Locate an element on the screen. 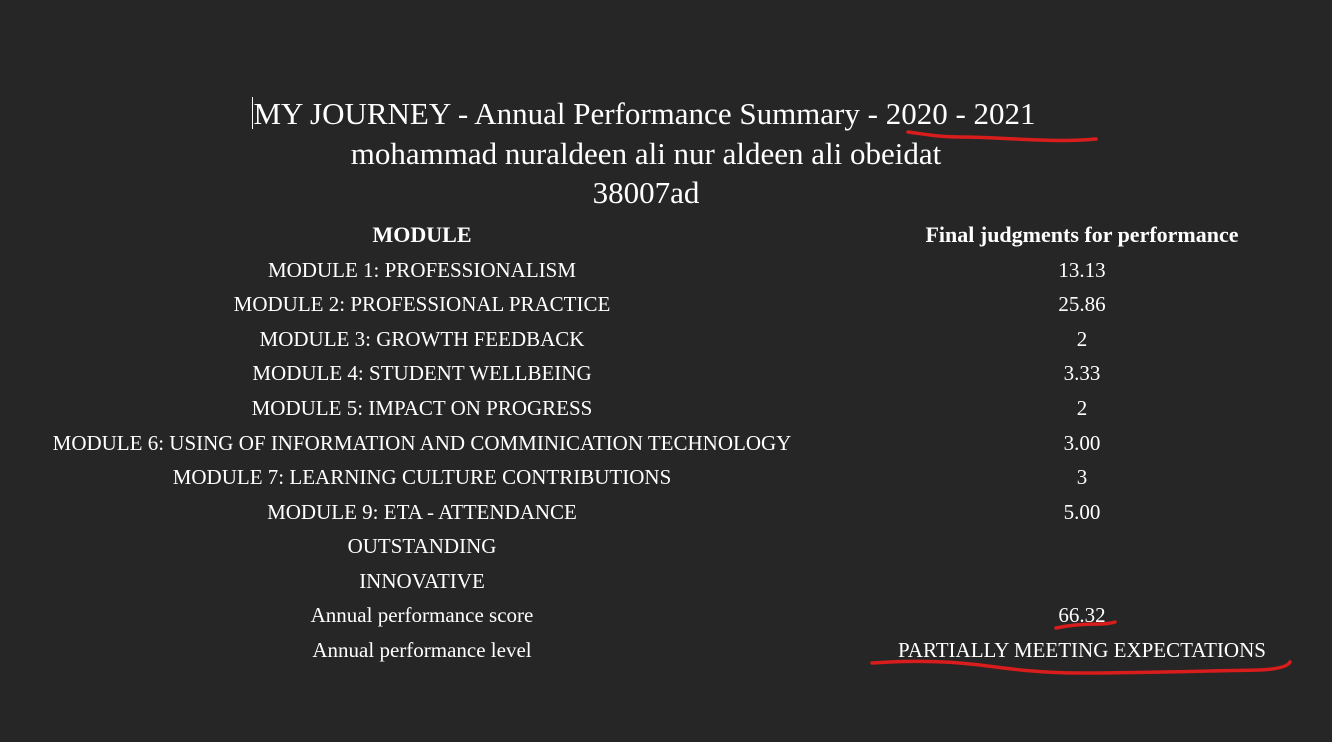 This screenshot has width=1332, height=742. module-name: MODULE 3: GROWTH FEEDBACK is located at coordinates (422, 339).